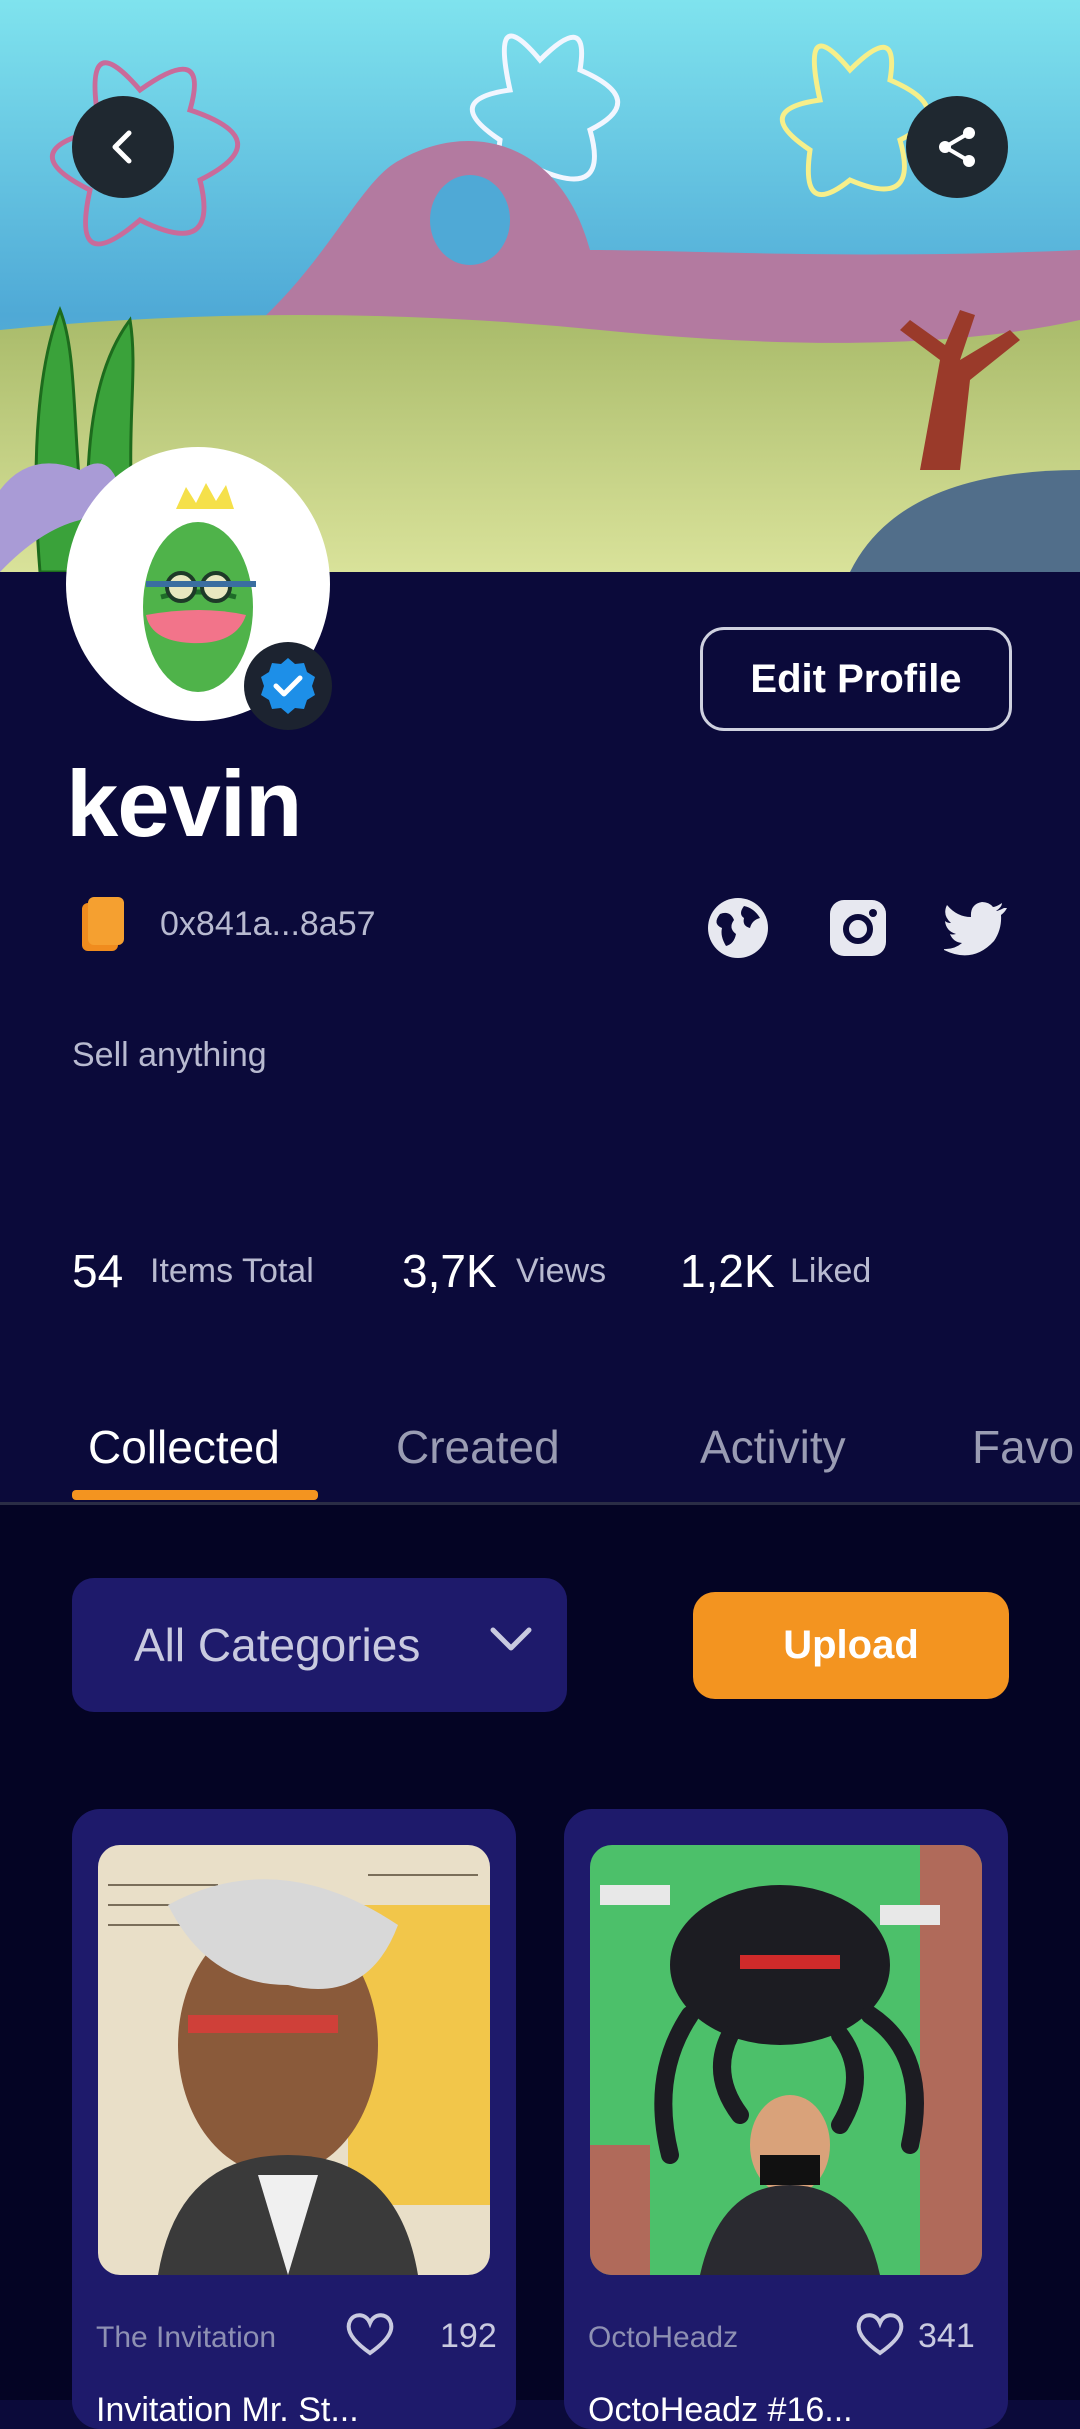 Image resolution: width=1080 pixels, height=2429 pixels. Describe the element at coordinates (831, 1271) in the screenshot. I see `stat-liked-label: Liked` at that location.